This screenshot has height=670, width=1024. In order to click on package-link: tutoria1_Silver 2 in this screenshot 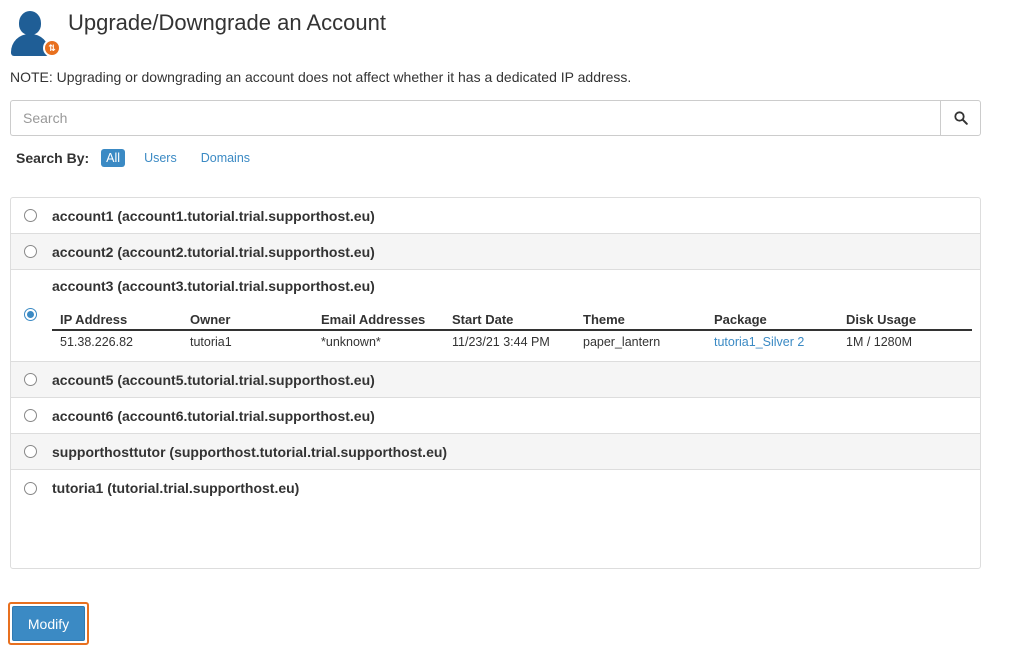, I will do `click(772, 342)`.